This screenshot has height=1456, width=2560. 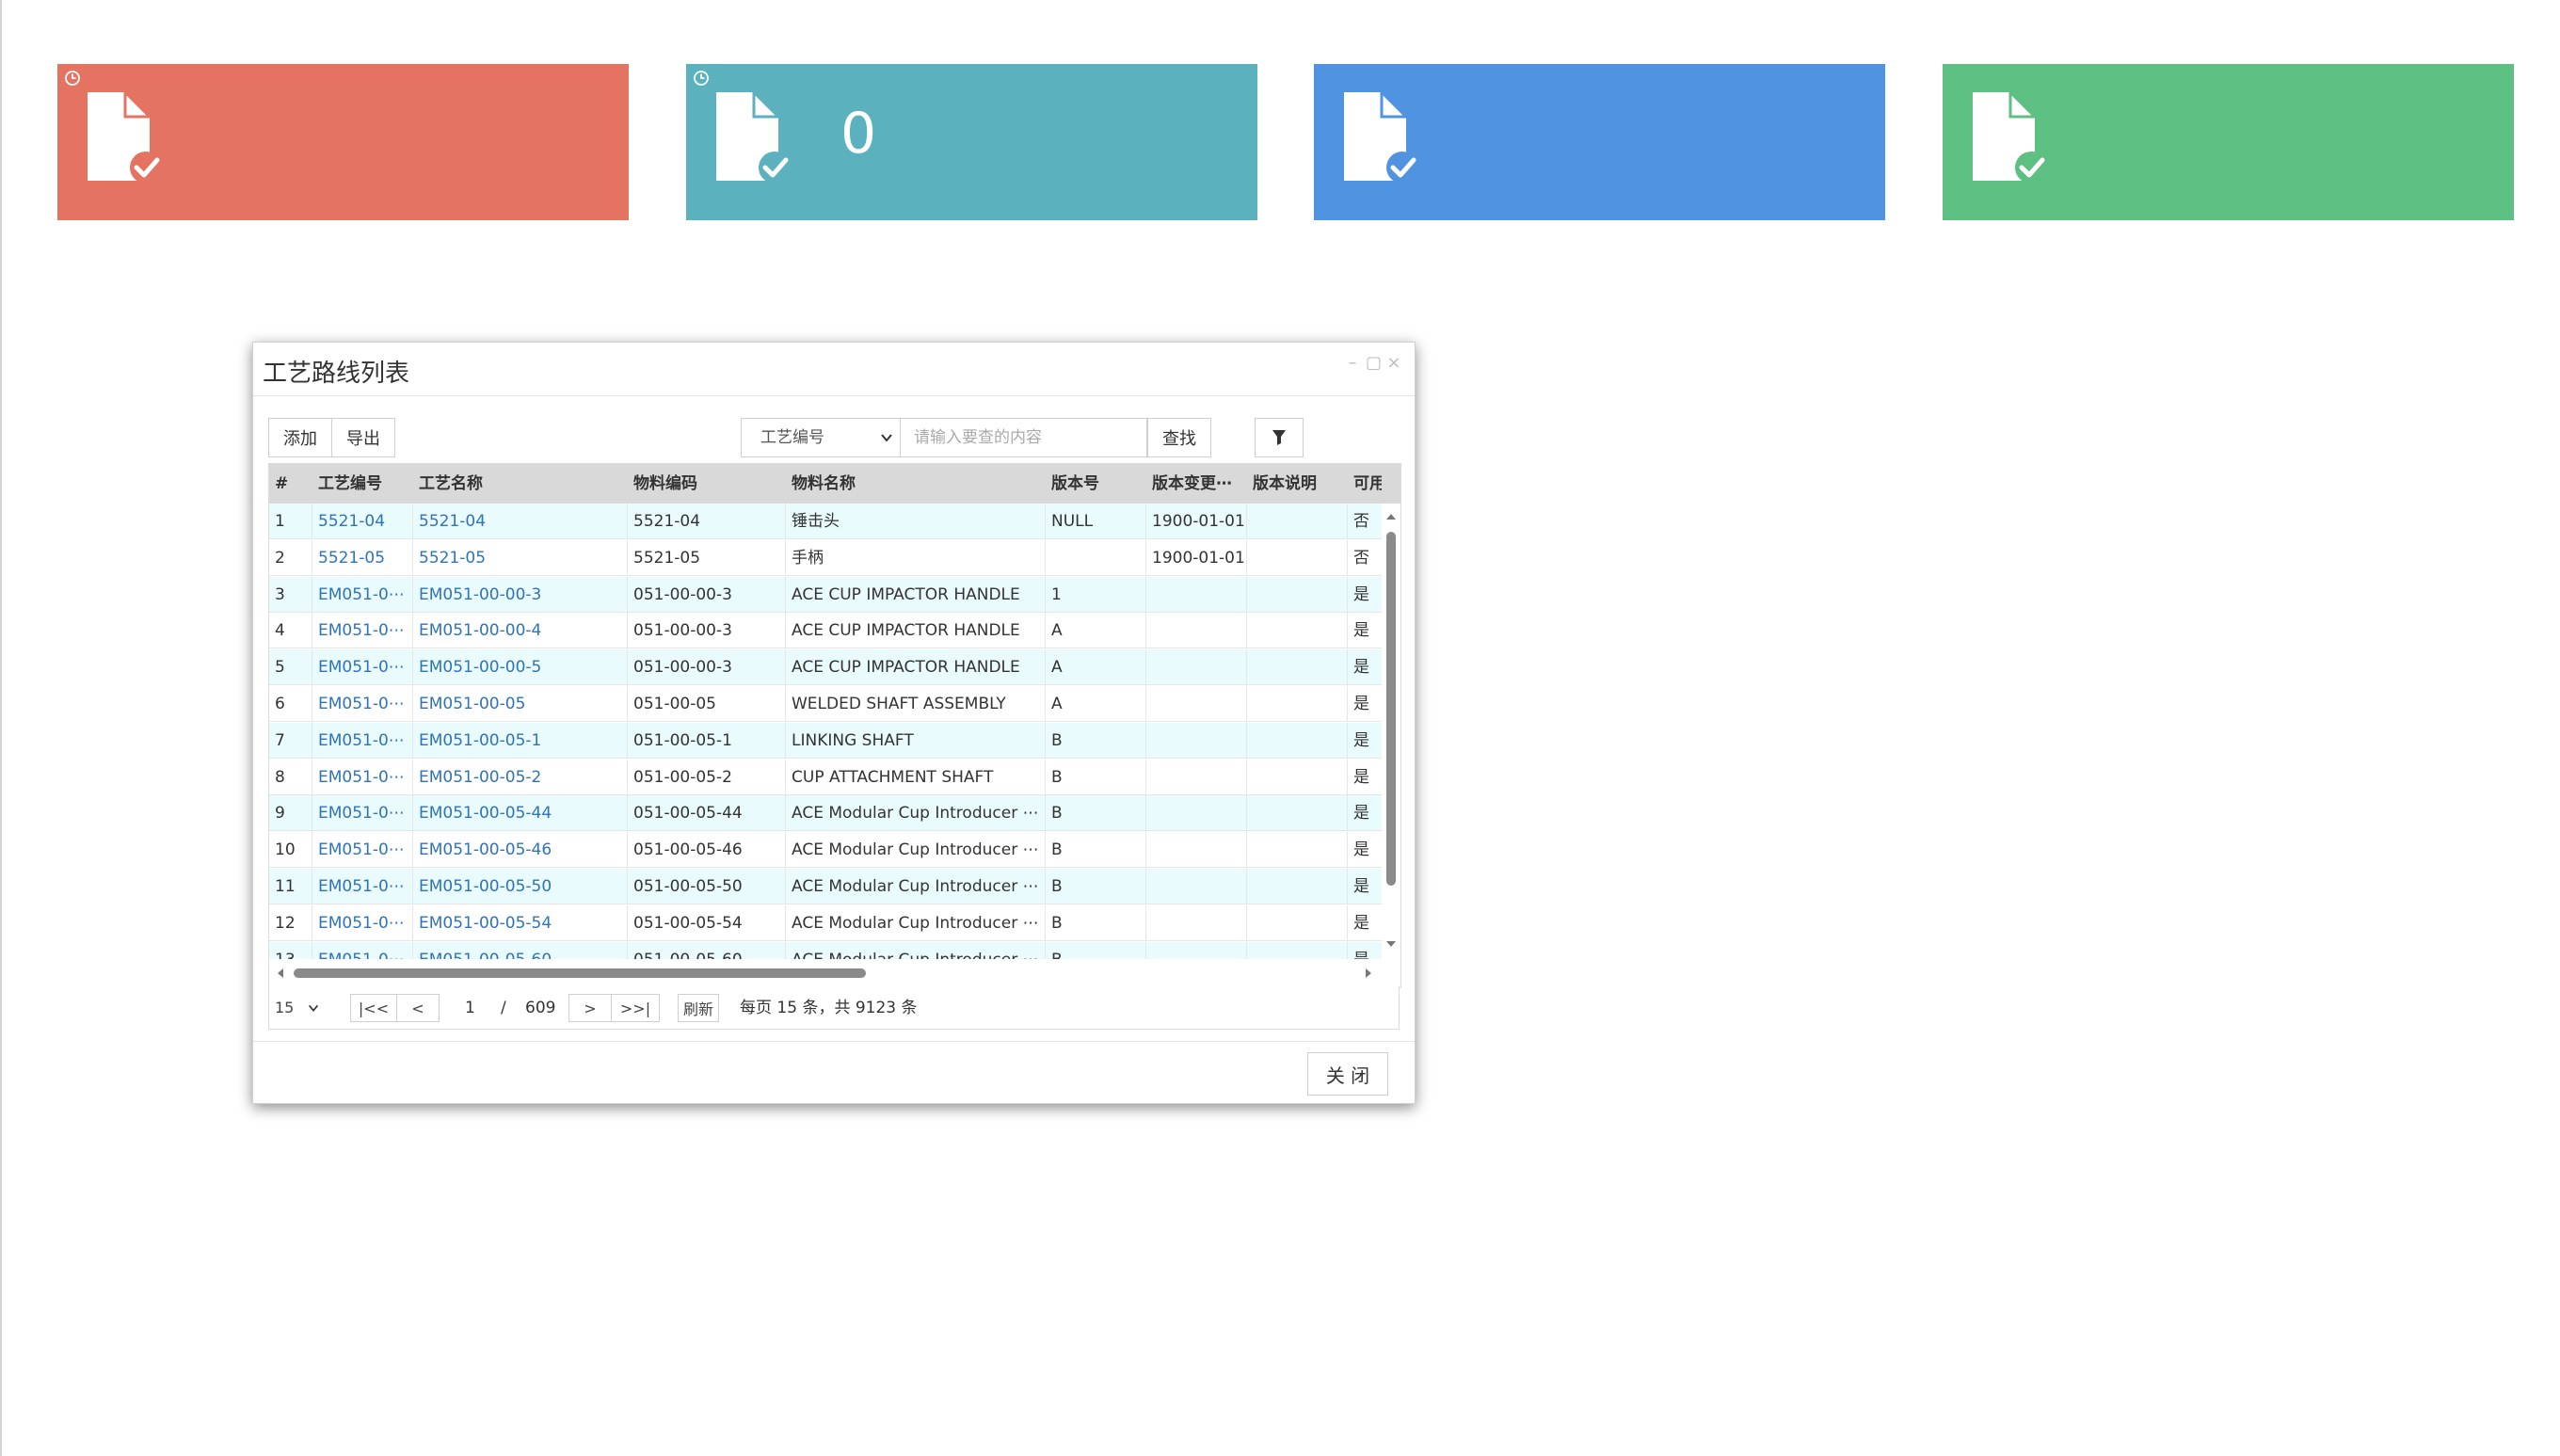 I want to click on prev-page-button: <, so click(x=418, y=1008).